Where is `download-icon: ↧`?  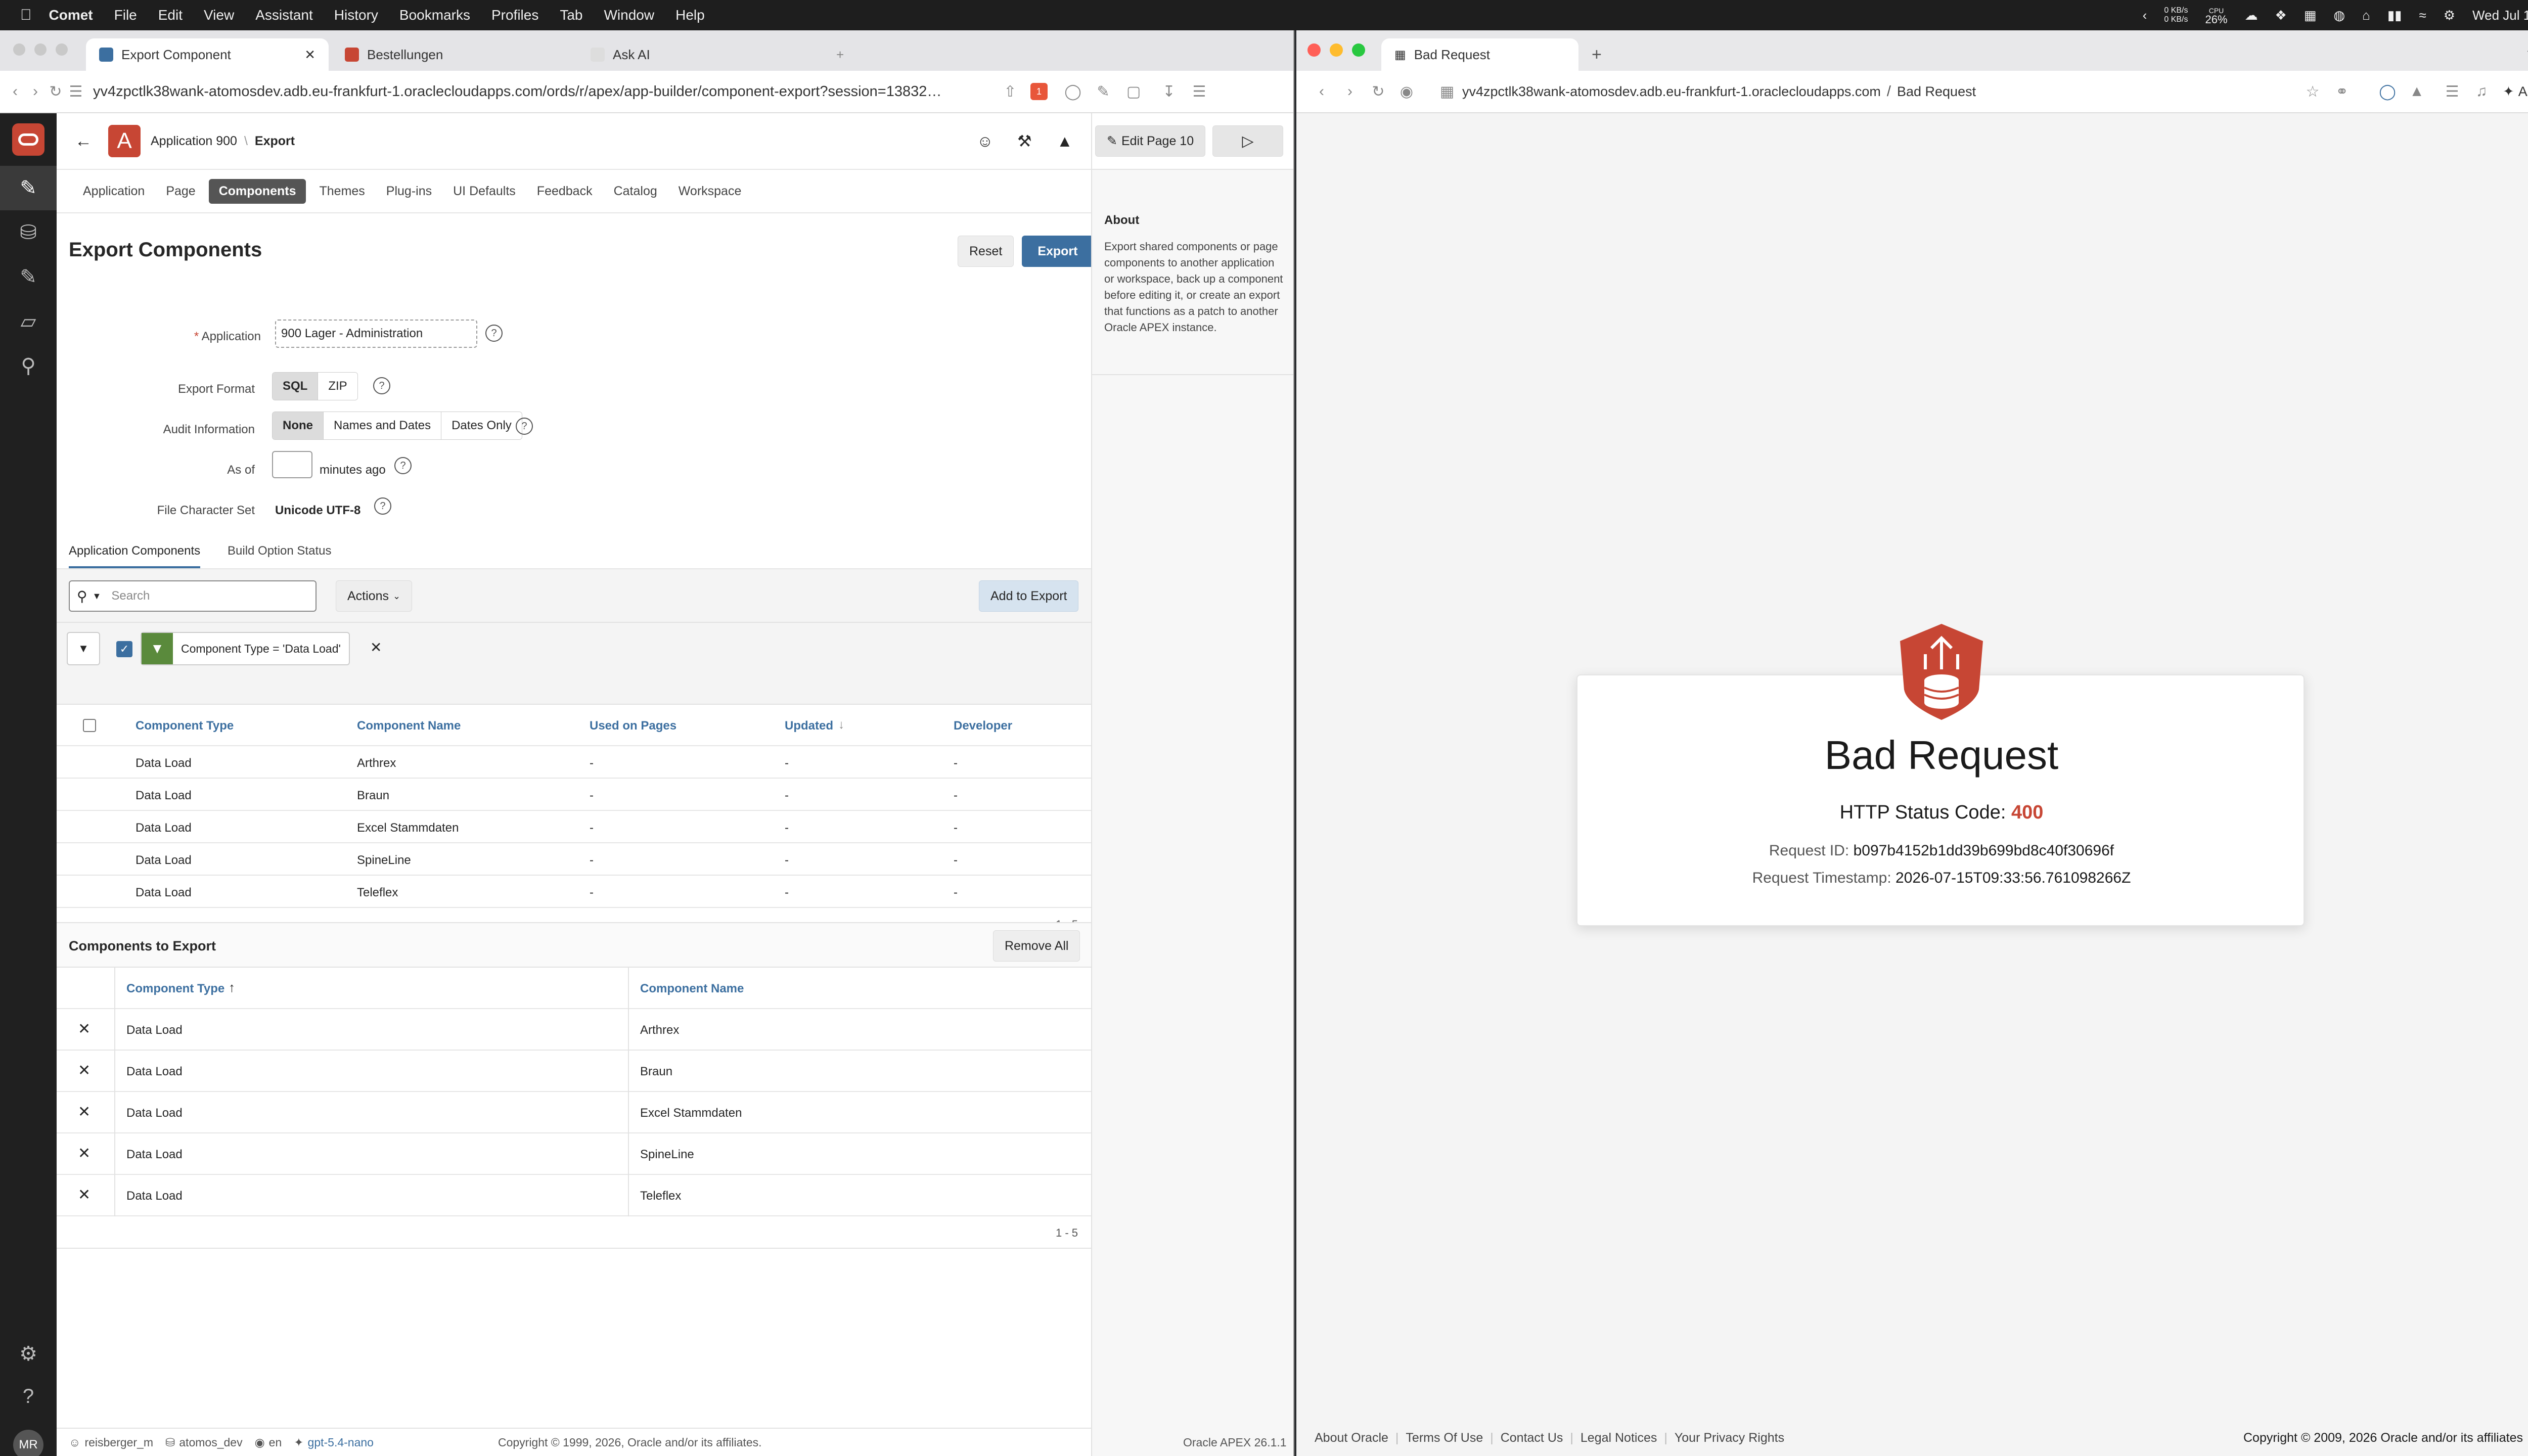
download-icon: ↧ is located at coordinates (1169, 91).